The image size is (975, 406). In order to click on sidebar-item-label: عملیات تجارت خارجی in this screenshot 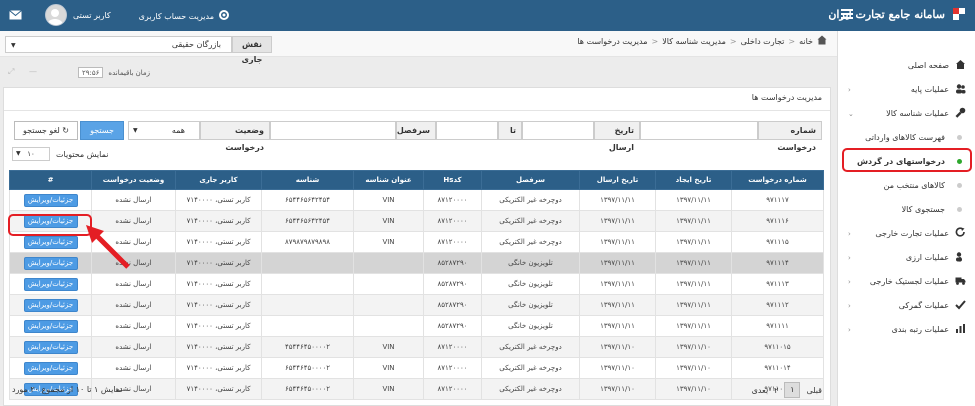, I will do `click(912, 233)`.